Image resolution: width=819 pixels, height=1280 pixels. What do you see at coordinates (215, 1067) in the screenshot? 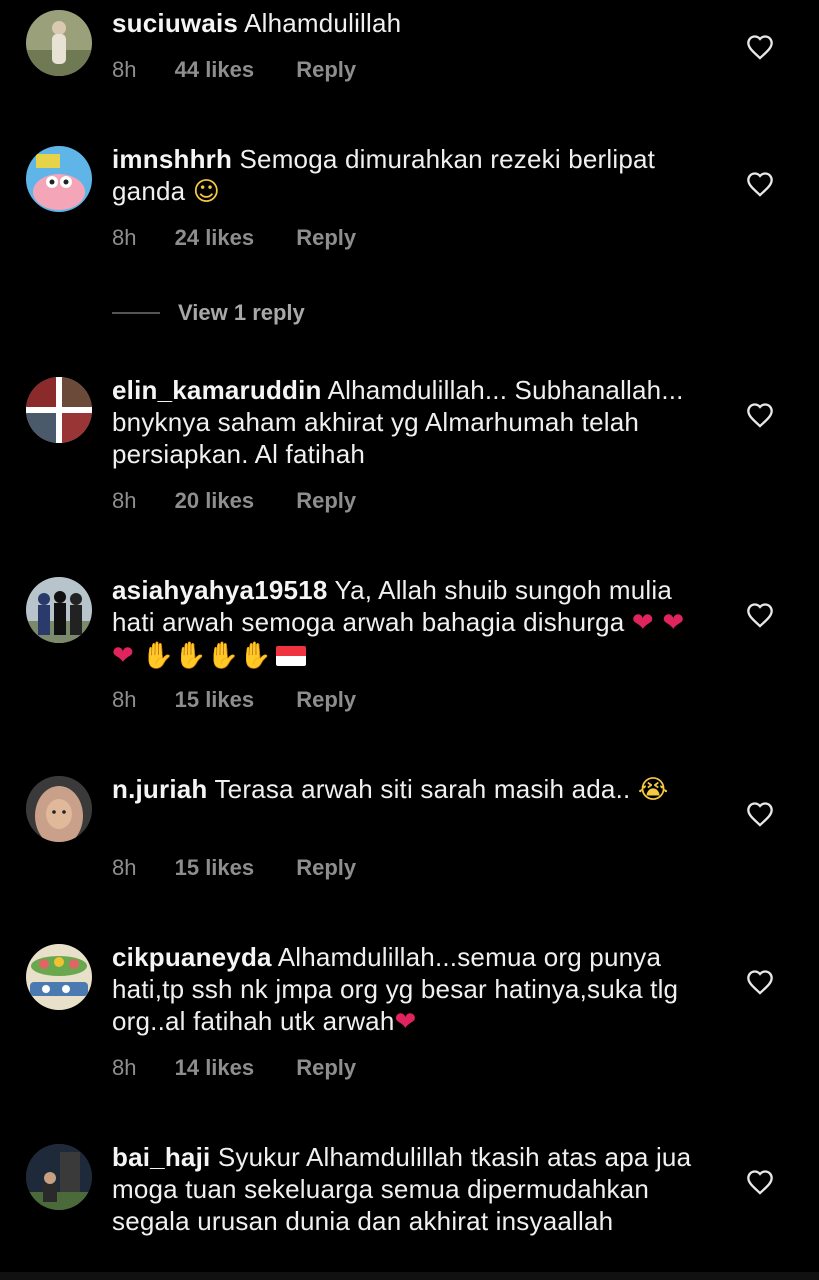
I see `comment-likes: 14 likes` at bounding box center [215, 1067].